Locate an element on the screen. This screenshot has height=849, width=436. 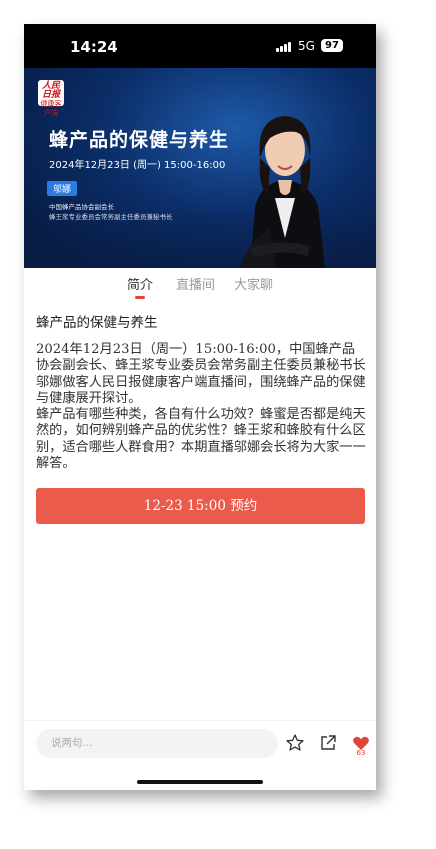
tab-chat: 大家聊 is located at coordinates (253, 283).